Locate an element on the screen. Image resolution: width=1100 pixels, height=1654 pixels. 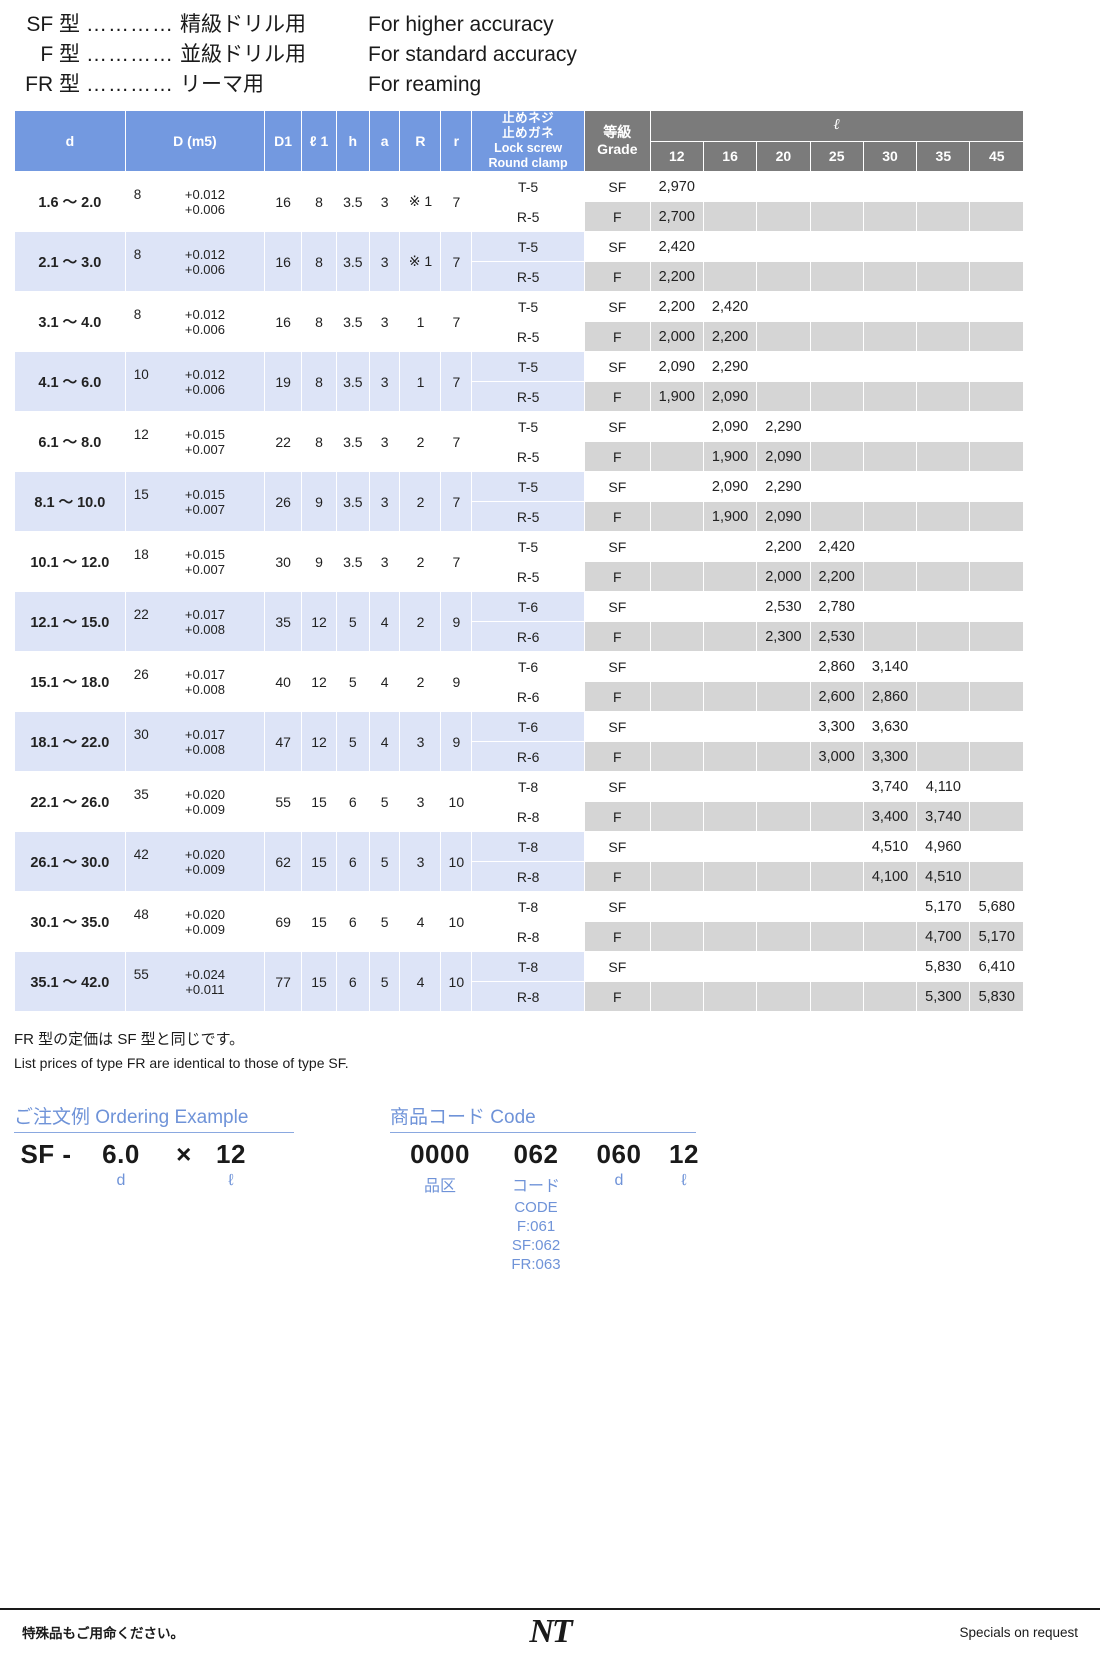
col-header-length-16: 16 is located at coordinates (730, 156).